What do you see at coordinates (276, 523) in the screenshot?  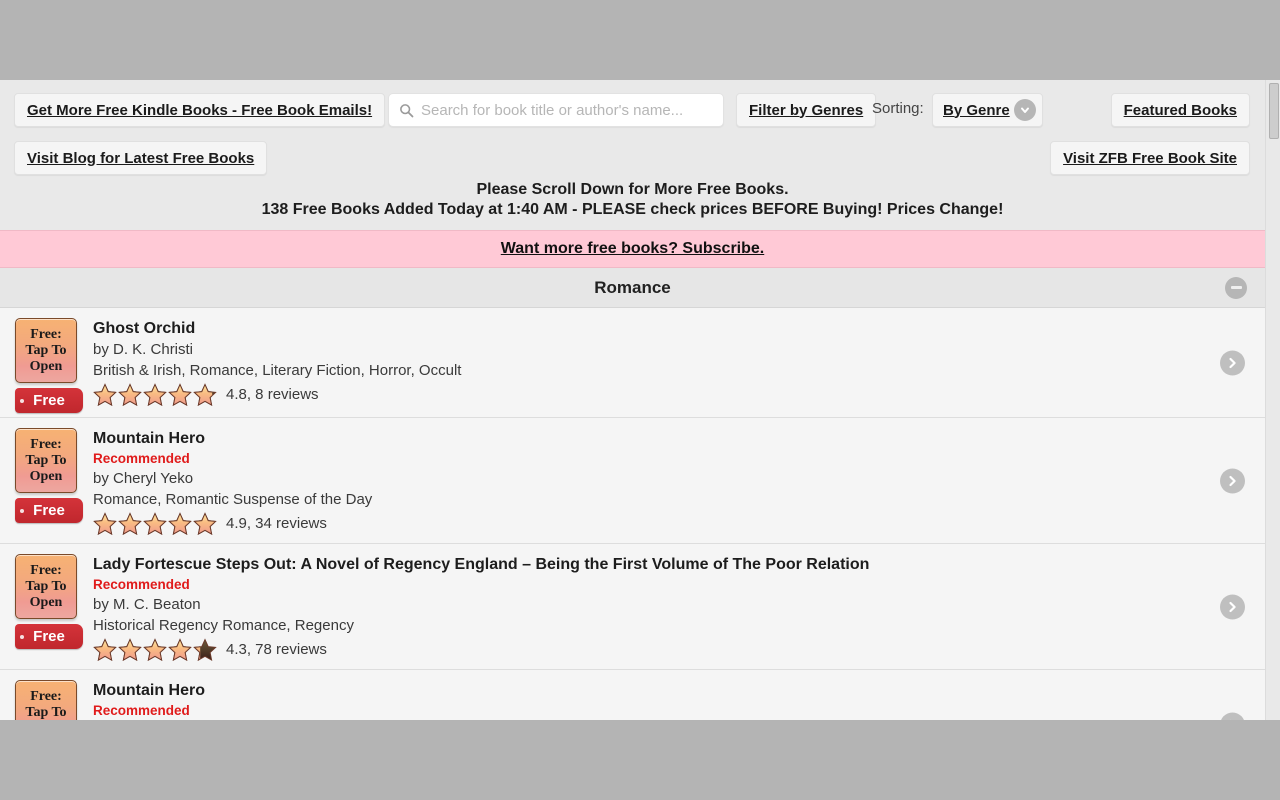 I see `rating-text: 4.9, 34 reviews` at bounding box center [276, 523].